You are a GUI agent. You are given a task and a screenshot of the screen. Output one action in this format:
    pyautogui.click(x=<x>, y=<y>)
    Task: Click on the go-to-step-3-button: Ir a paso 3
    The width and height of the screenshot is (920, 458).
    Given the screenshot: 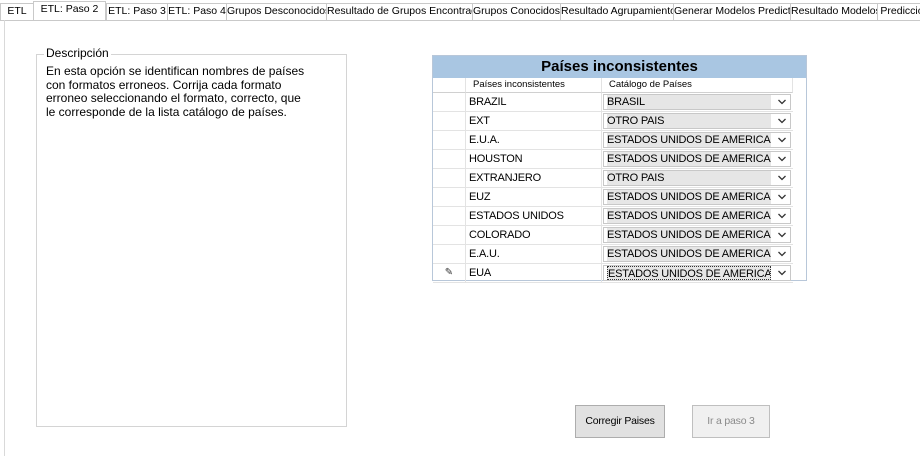 What is the action you would take?
    pyautogui.click(x=731, y=421)
    